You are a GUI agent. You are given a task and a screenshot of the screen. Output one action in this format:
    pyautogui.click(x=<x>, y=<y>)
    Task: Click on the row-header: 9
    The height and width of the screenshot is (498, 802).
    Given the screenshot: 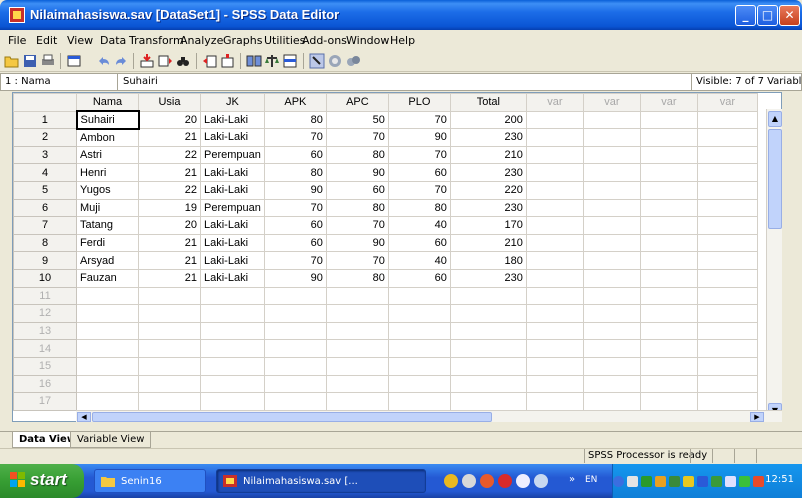 What is the action you would take?
    pyautogui.click(x=45, y=260)
    